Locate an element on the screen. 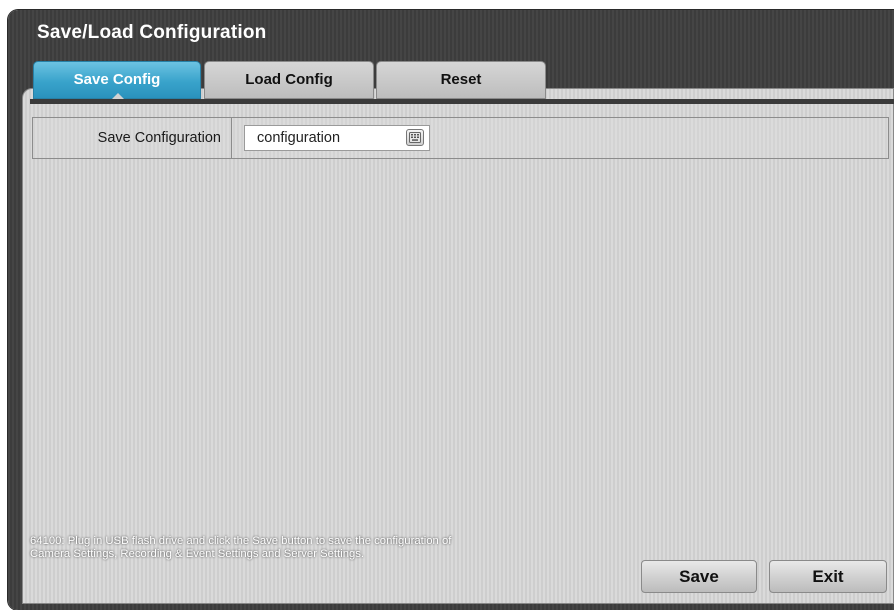 This screenshot has width=894, height=610. active-tab-pointer-icon is located at coordinates (118, 96).